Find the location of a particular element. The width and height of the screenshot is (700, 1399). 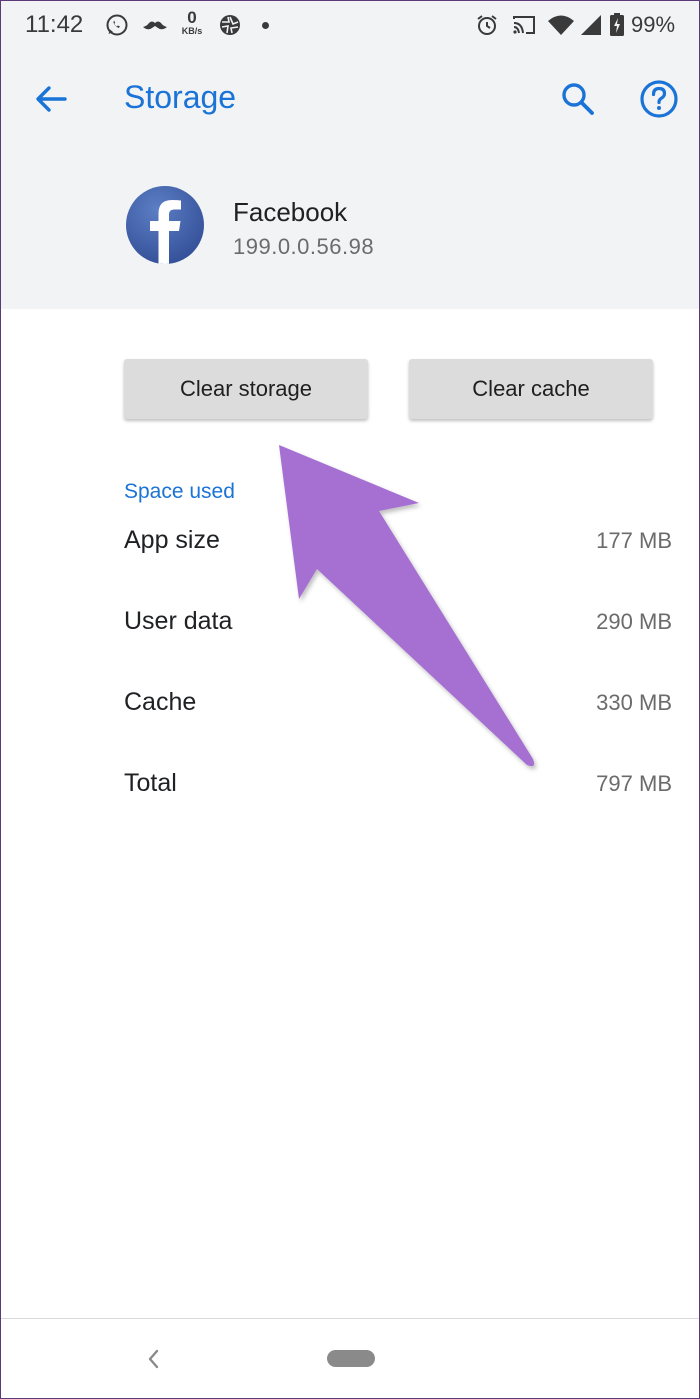

row-value: 177 MB is located at coordinates (634, 540).